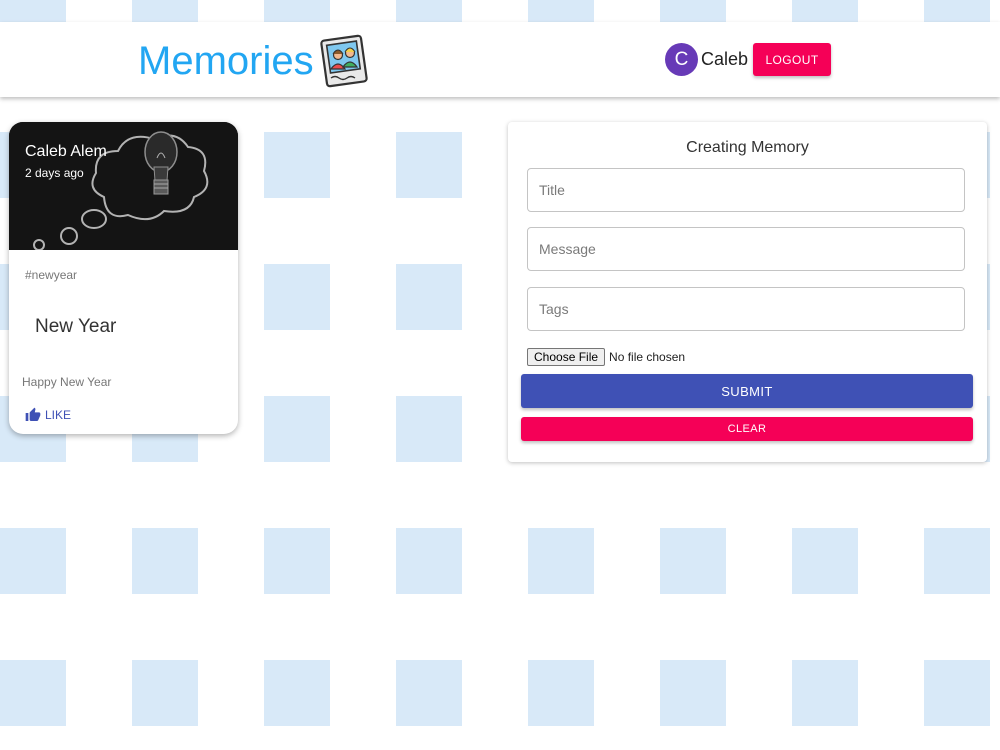  Describe the element at coordinates (66, 151) in the screenshot. I see `post-author: Caleb Alem` at that location.